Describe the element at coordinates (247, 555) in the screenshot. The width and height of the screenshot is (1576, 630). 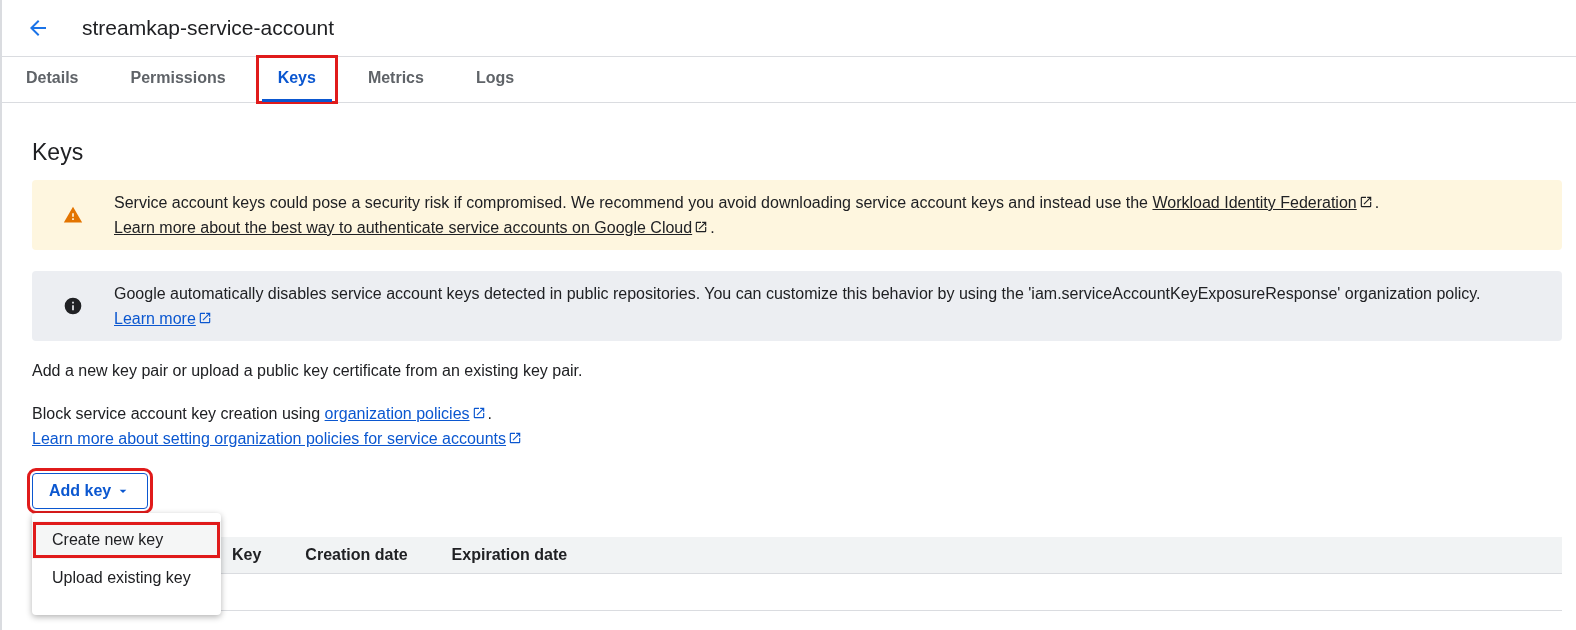
I see `column-header: Key` at that location.